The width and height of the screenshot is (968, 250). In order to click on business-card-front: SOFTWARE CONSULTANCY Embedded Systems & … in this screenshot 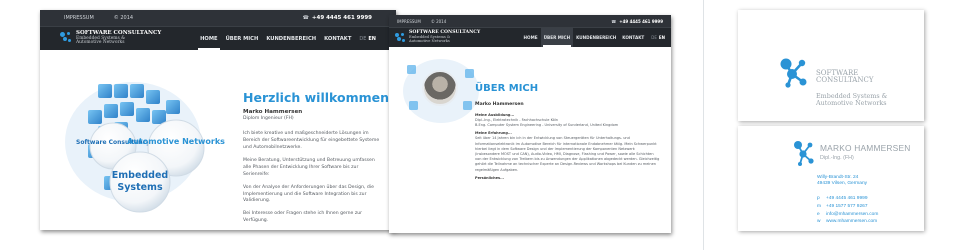, I will do `click(831, 65)`.